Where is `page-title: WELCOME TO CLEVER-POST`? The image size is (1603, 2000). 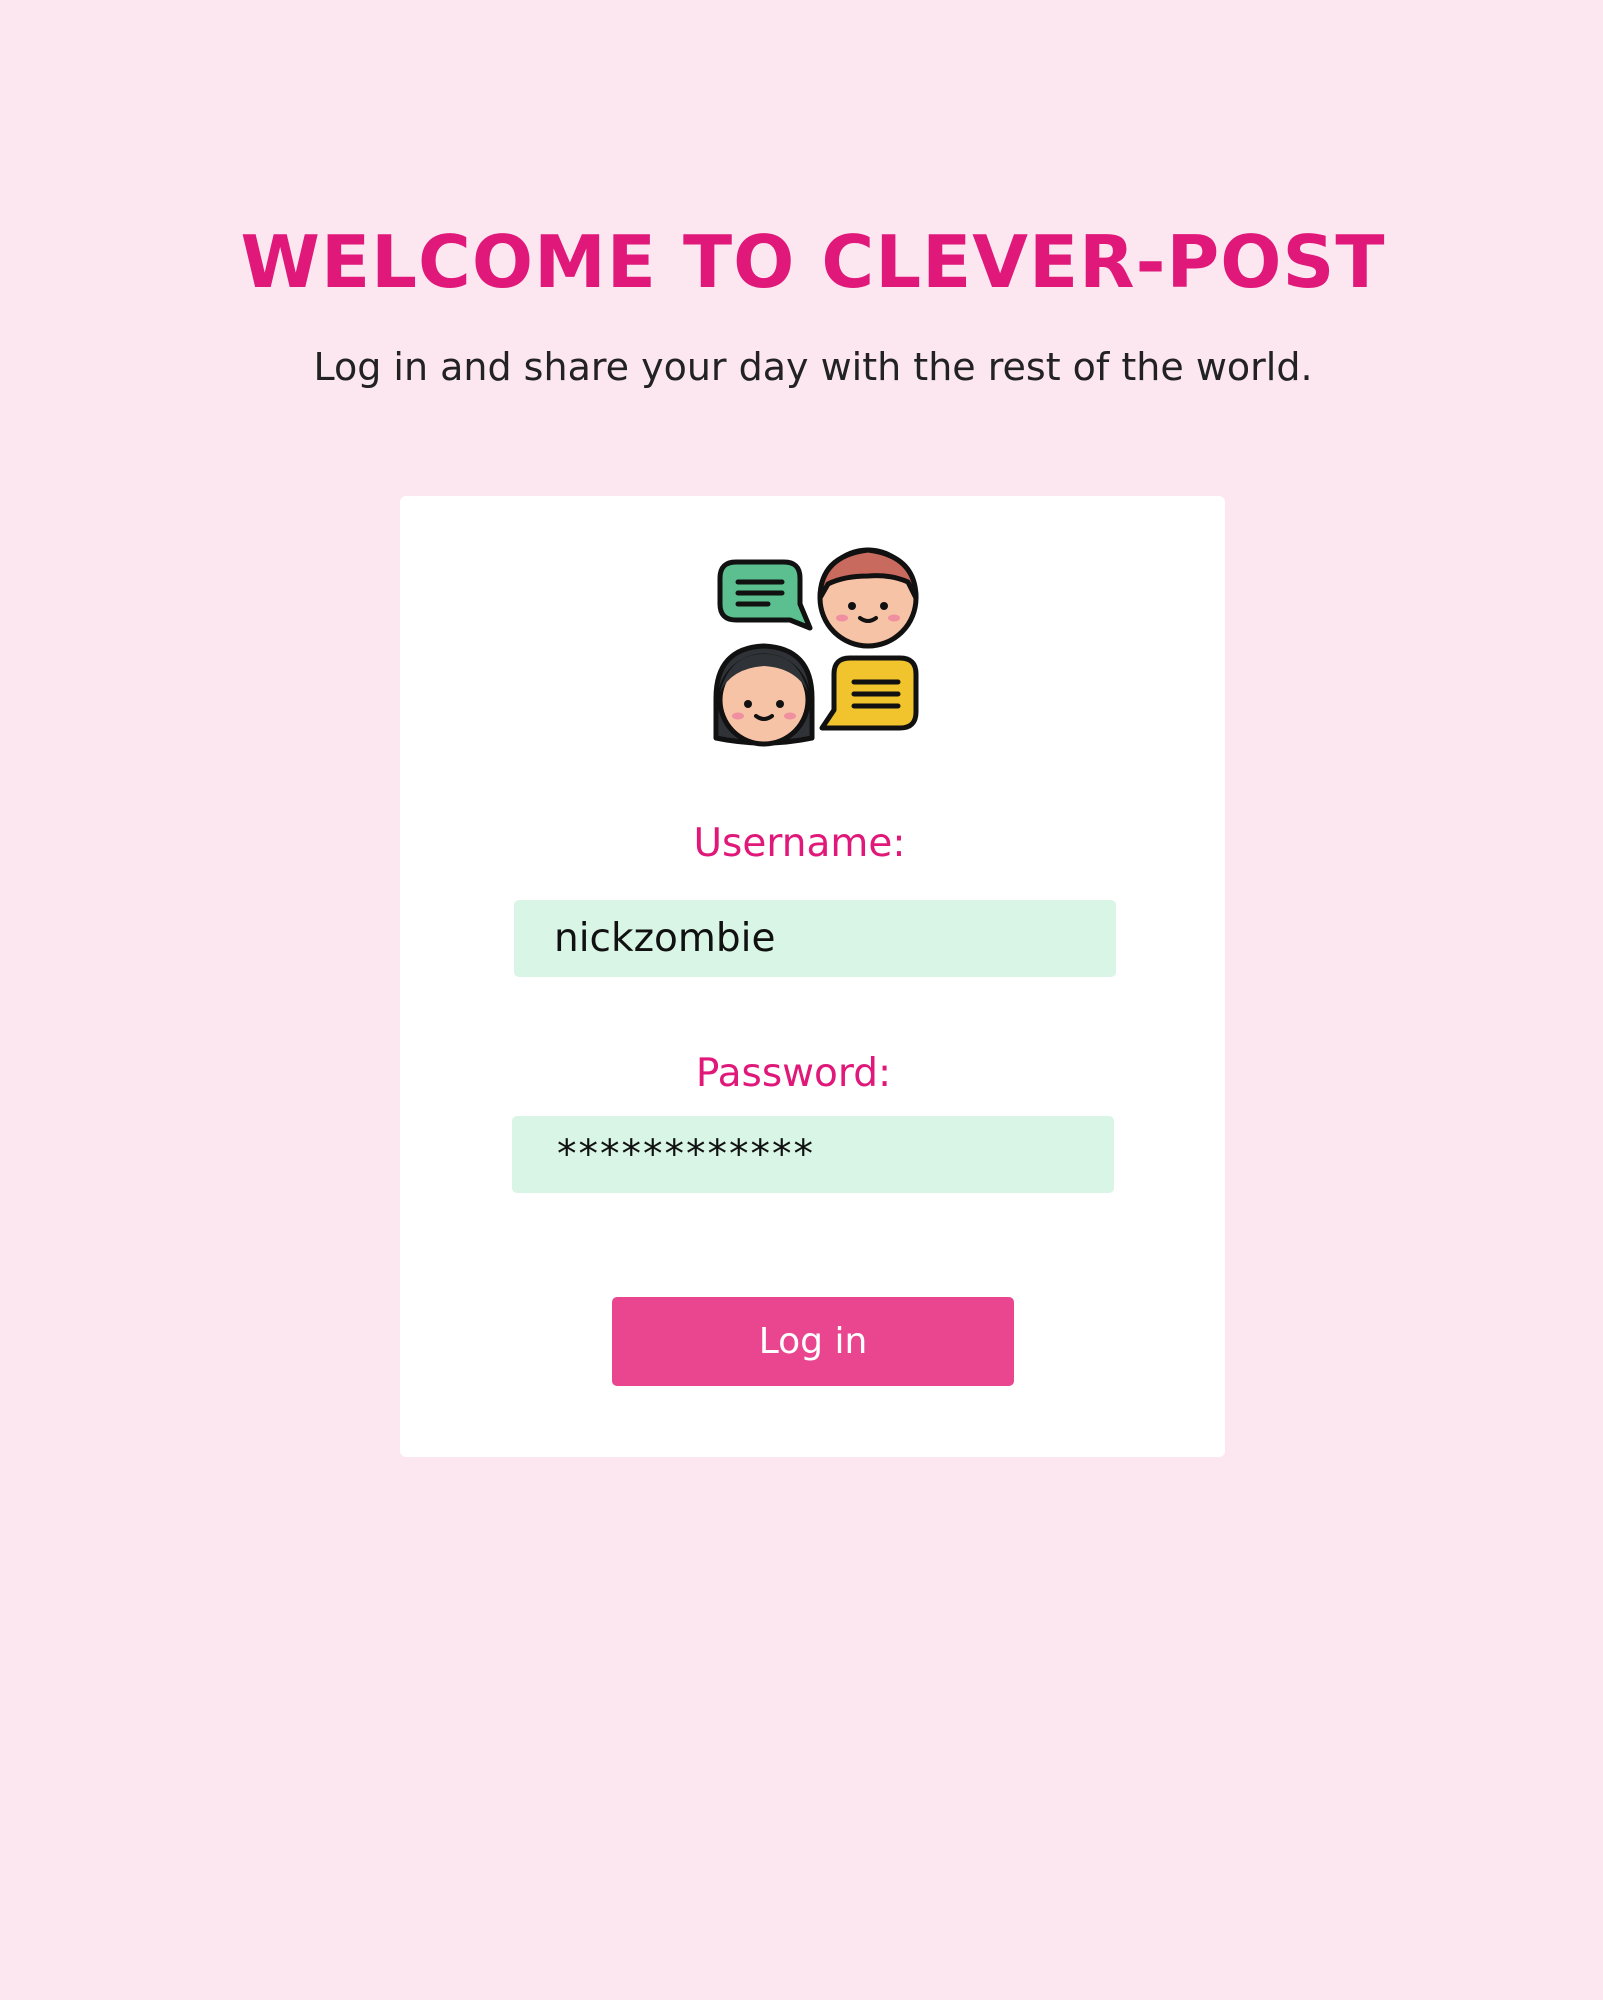
page-title: WELCOME TO CLEVER-POST is located at coordinates (813, 262).